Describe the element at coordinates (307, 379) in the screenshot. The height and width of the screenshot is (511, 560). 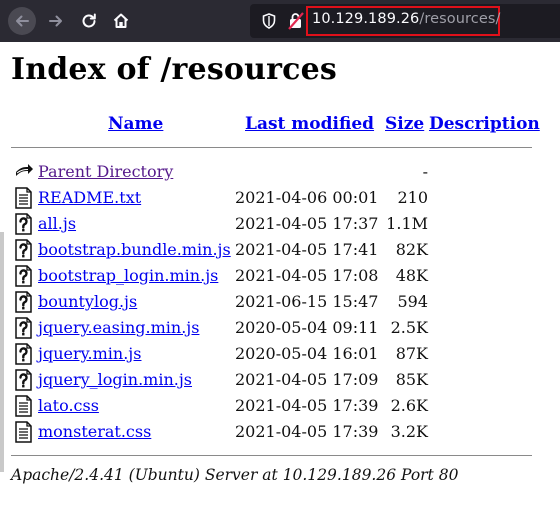
I see `file-modified: 2021-04-05 17:09` at that location.